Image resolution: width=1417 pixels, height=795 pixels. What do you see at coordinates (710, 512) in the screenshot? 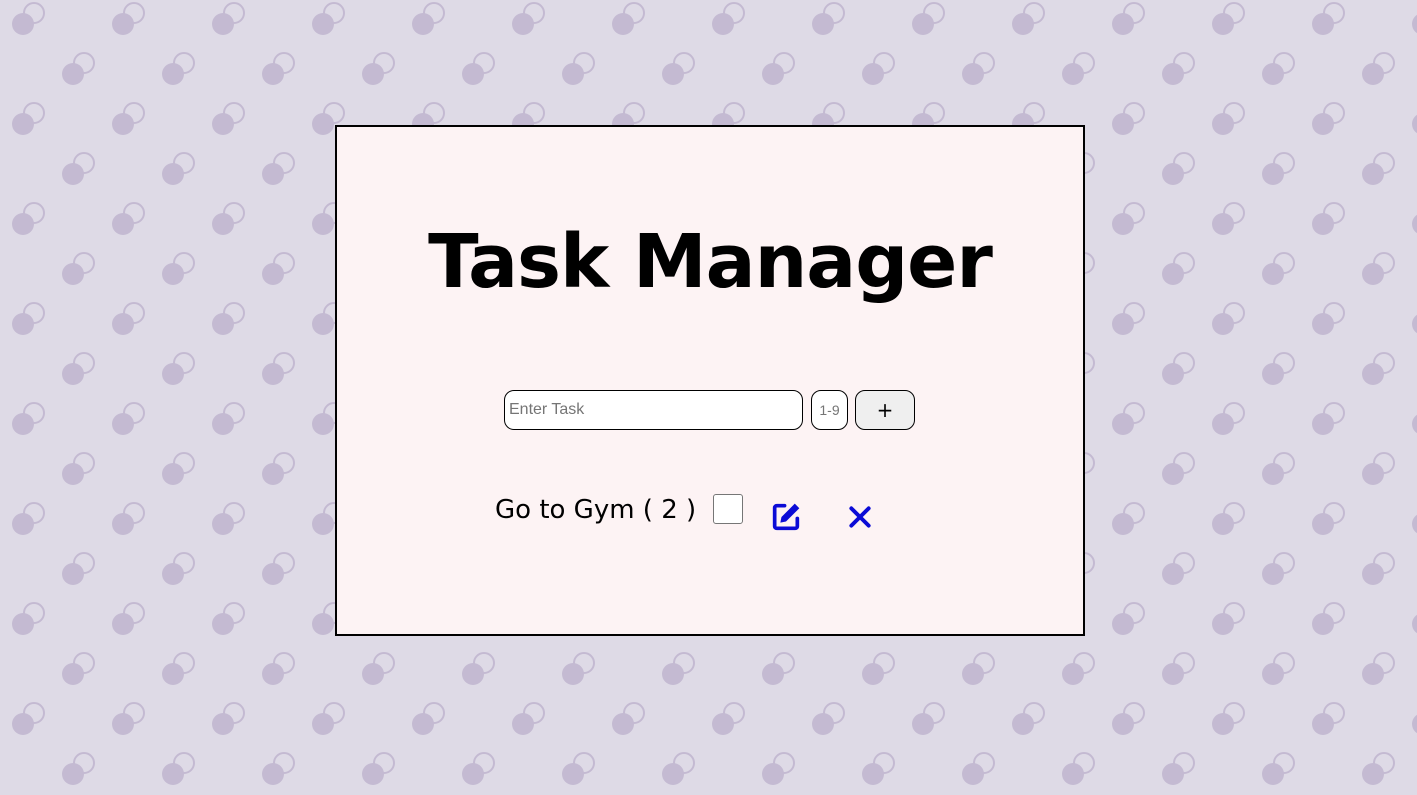
I see `task-item: Go to Gym ( 2 )` at bounding box center [710, 512].